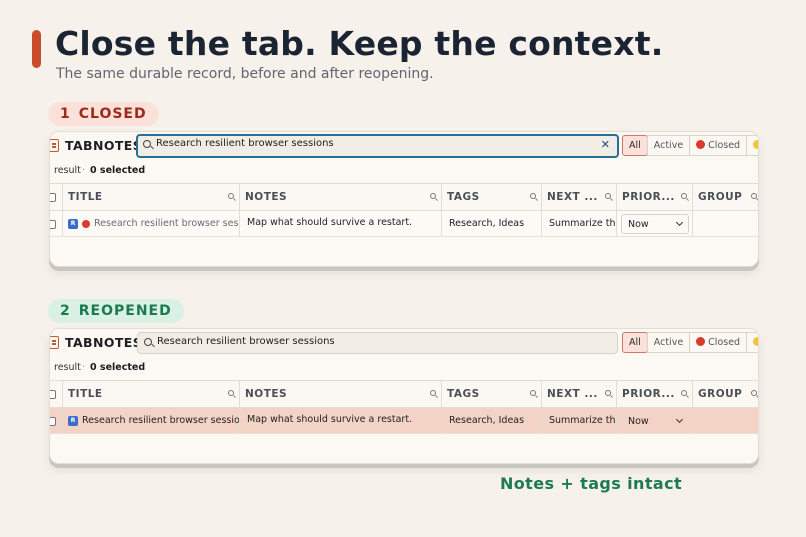 The image size is (806, 537). Describe the element at coordinates (359, 43) in the screenshot. I see `page-title: Close the tab. Keep the context.` at that location.